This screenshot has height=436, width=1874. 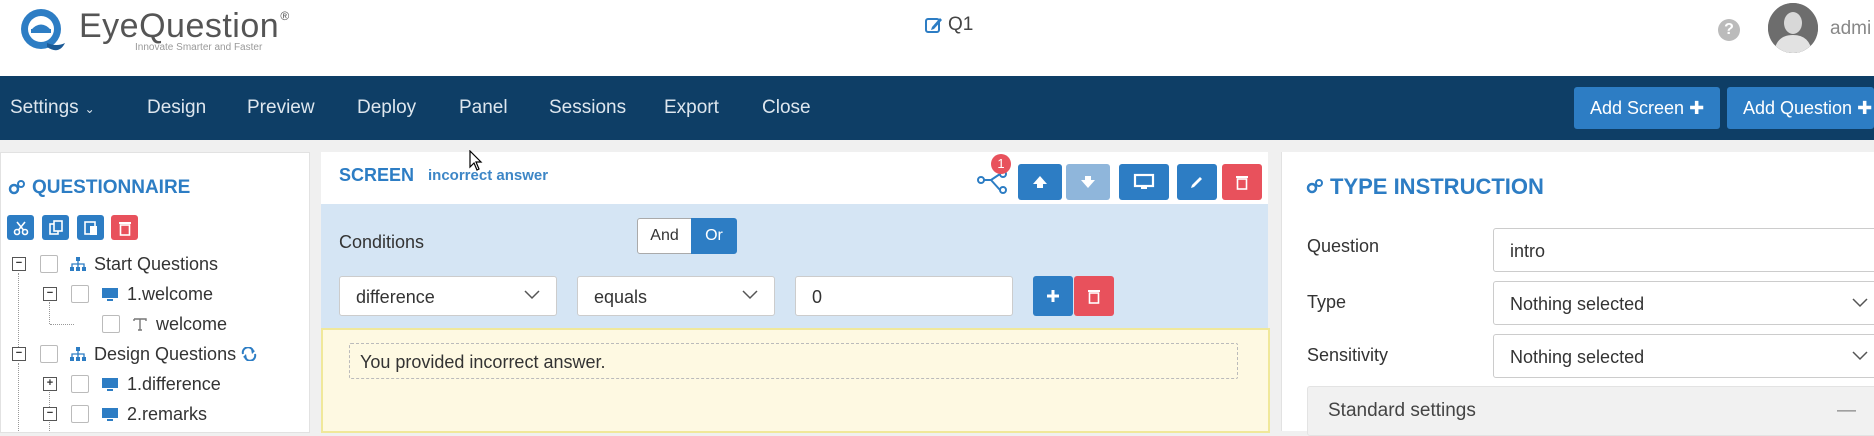 What do you see at coordinates (179, 26) in the screenshot?
I see `logo-name: EyeQuestion` at bounding box center [179, 26].